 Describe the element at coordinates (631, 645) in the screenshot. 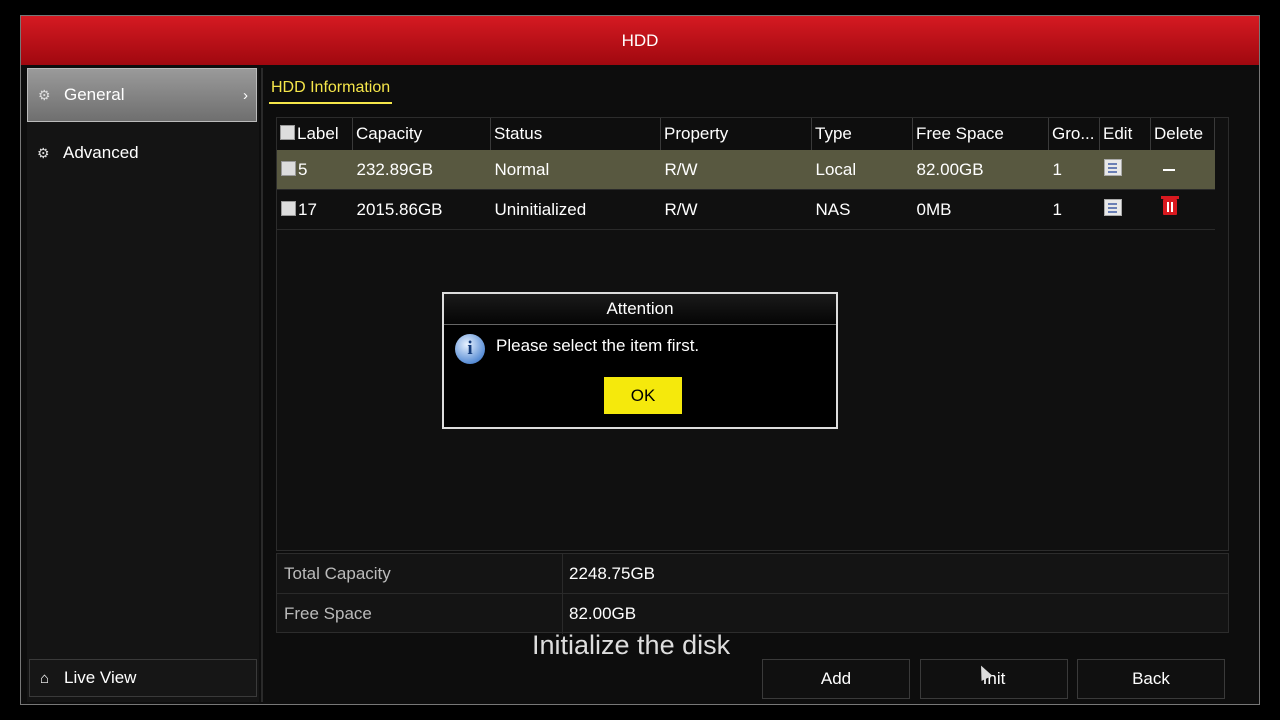

I see `video-caption: Initialize the disk` at that location.